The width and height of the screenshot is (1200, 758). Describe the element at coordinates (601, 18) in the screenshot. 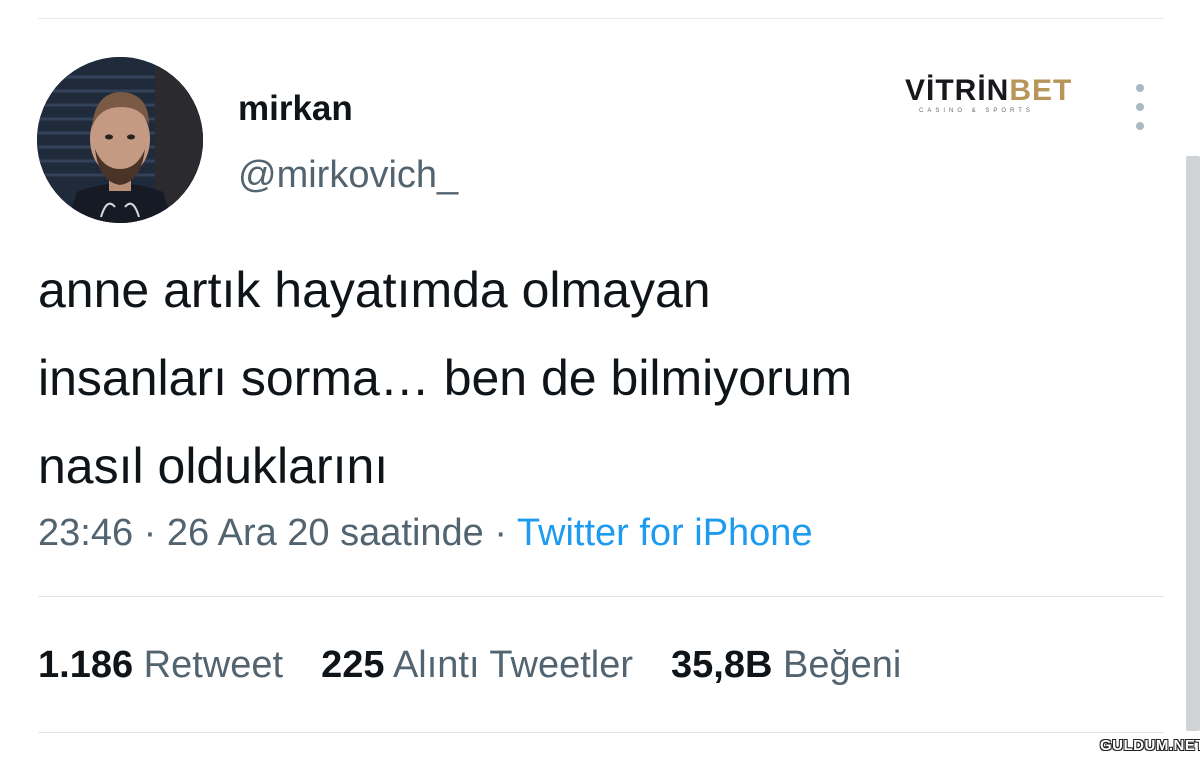

I see `top-divider` at that location.